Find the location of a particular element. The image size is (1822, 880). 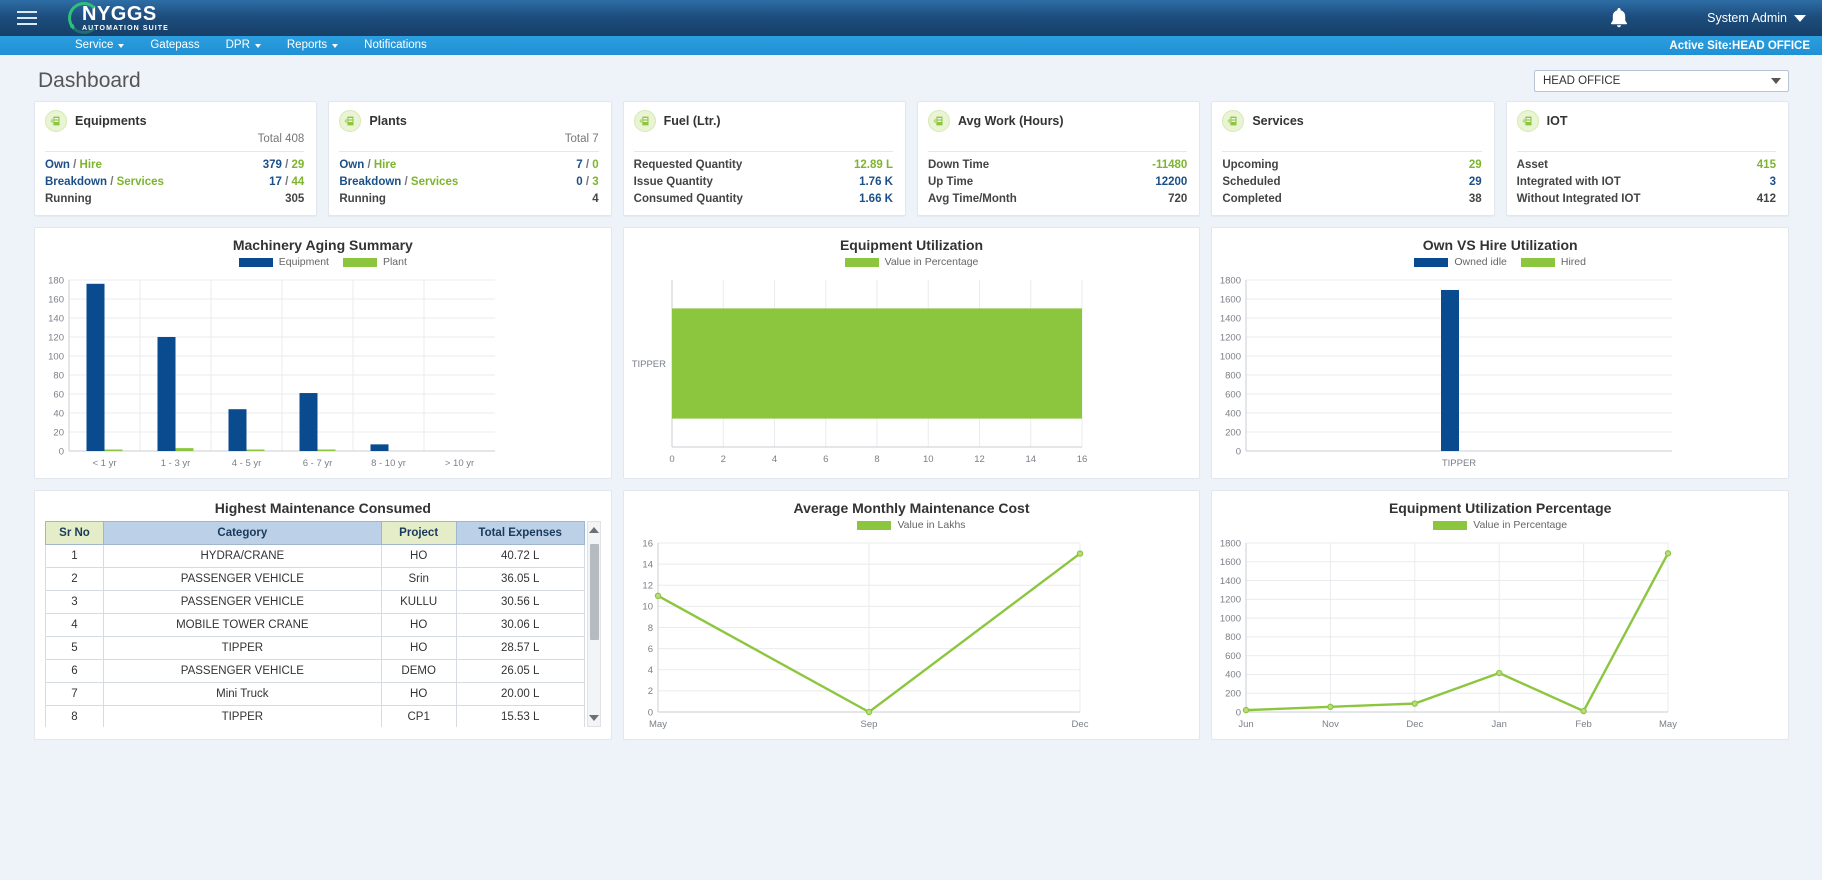

notifications-bell-icon is located at coordinates (1619, 18).